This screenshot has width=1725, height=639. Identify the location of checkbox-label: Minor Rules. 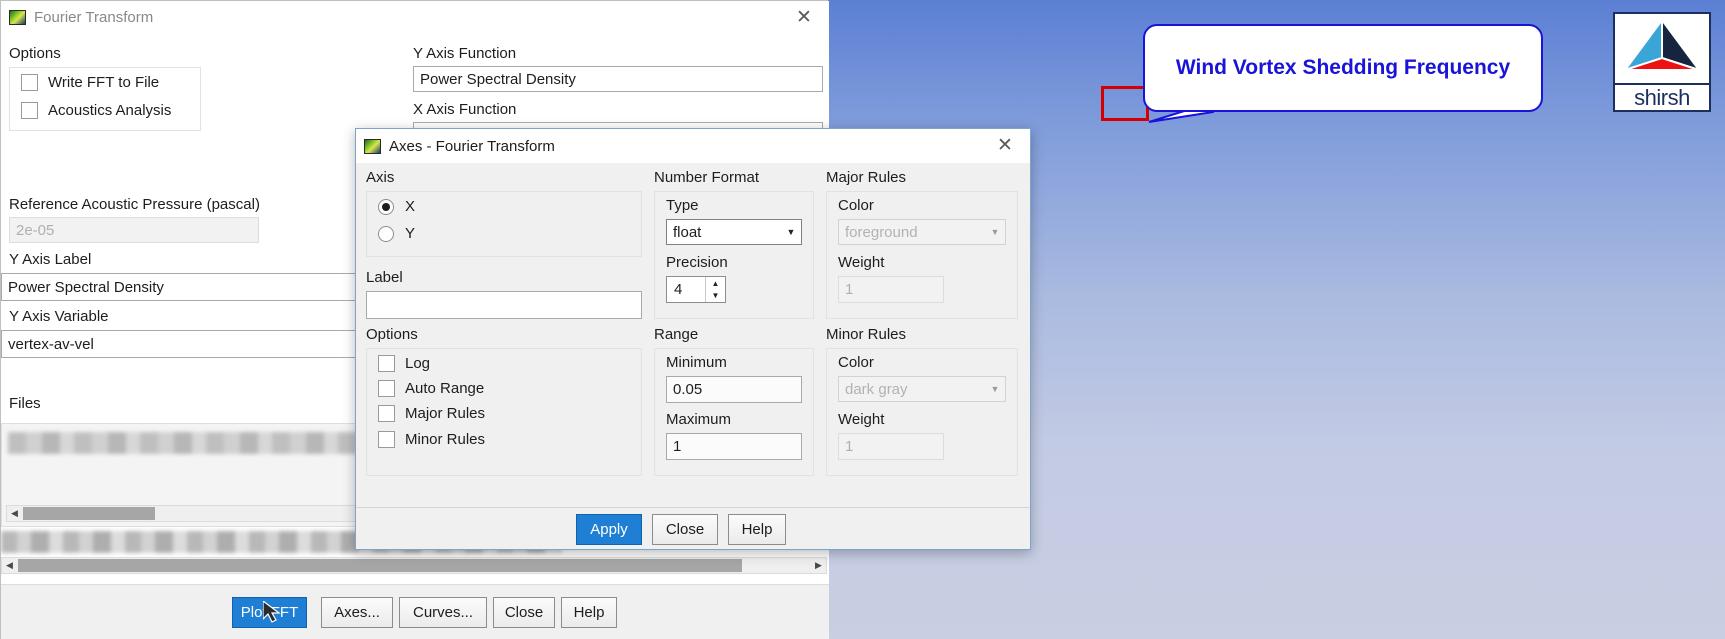
(445, 439).